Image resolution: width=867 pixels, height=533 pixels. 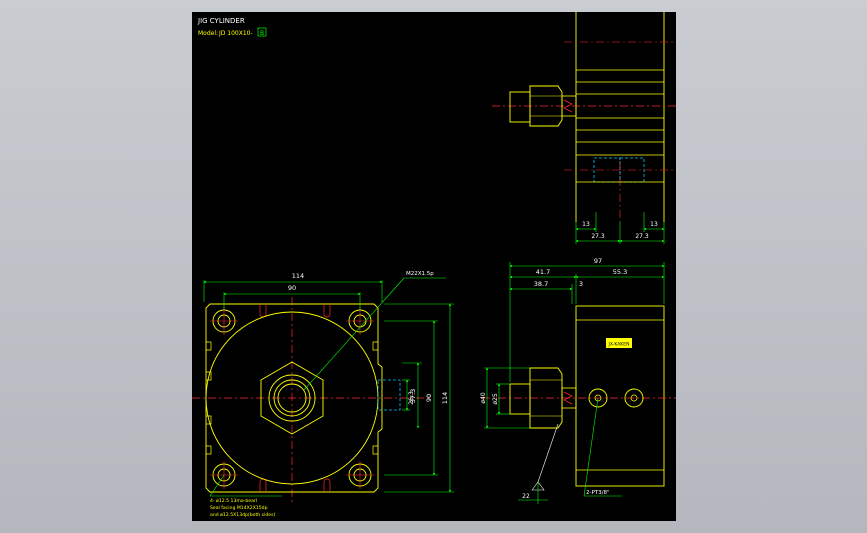 What do you see at coordinates (221, 21) in the screenshot?
I see `drawing-title: JIG CYLINDER` at bounding box center [221, 21].